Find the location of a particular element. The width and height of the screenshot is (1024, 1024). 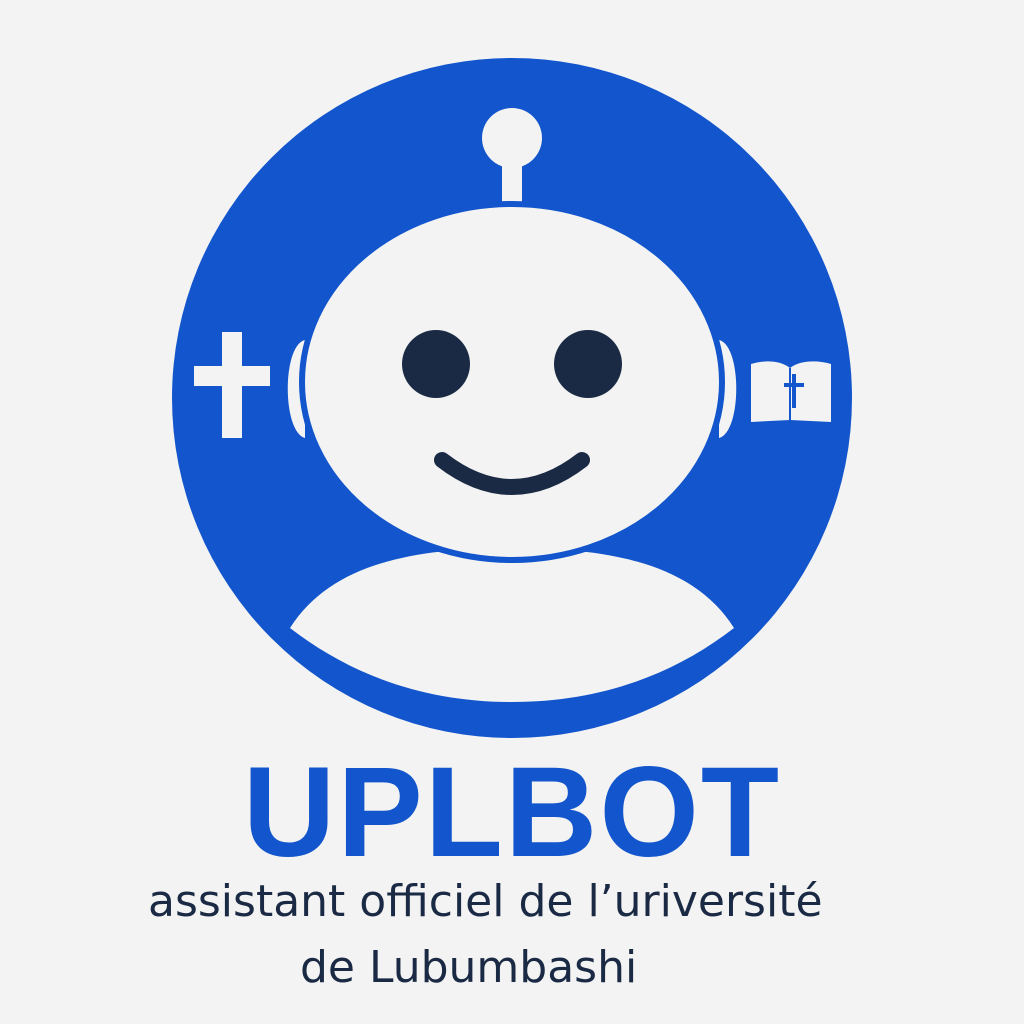

robot-eye-right is located at coordinates (588, 364).